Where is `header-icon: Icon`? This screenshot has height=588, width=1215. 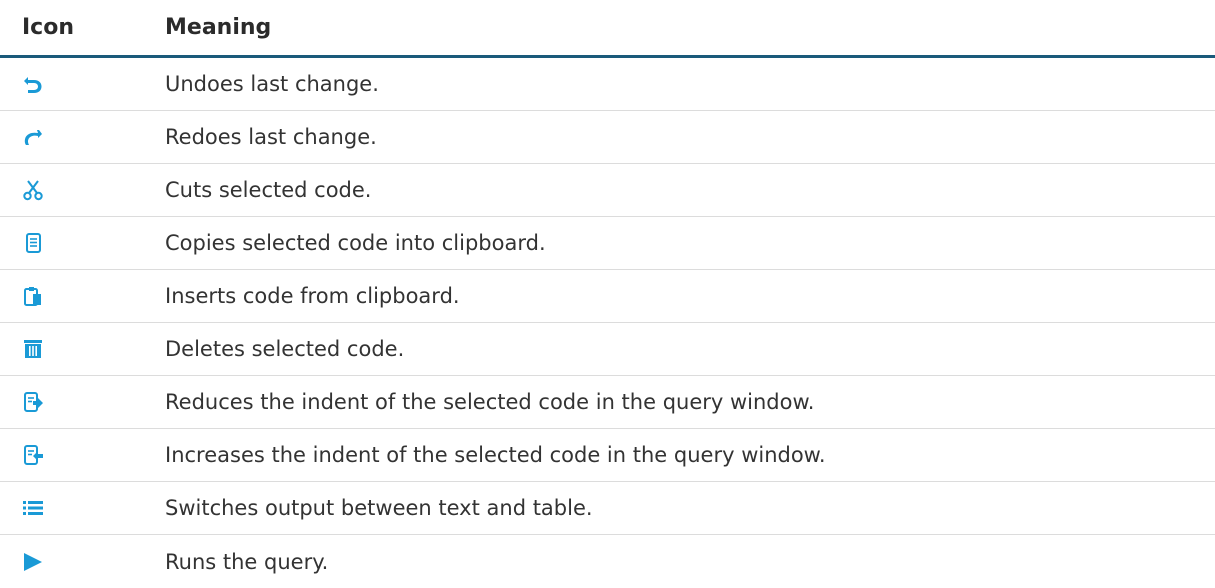
header-icon: Icon is located at coordinates (48, 27).